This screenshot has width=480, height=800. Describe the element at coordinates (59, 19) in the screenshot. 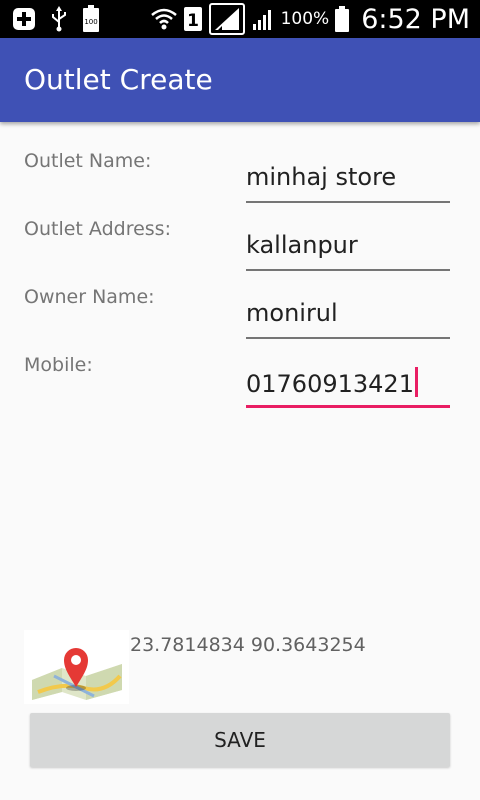

I see `usb-icon` at that location.